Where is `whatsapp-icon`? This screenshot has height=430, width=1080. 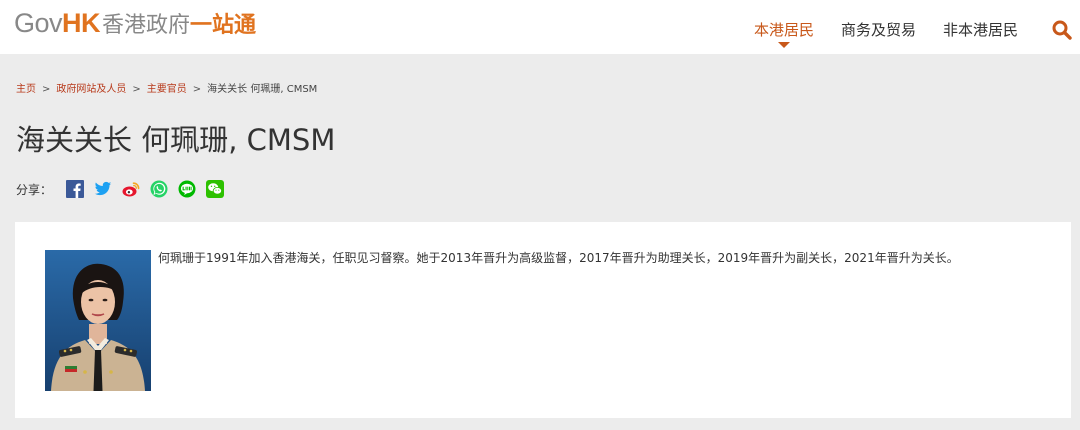 whatsapp-icon is located at coordinates (159, 189).